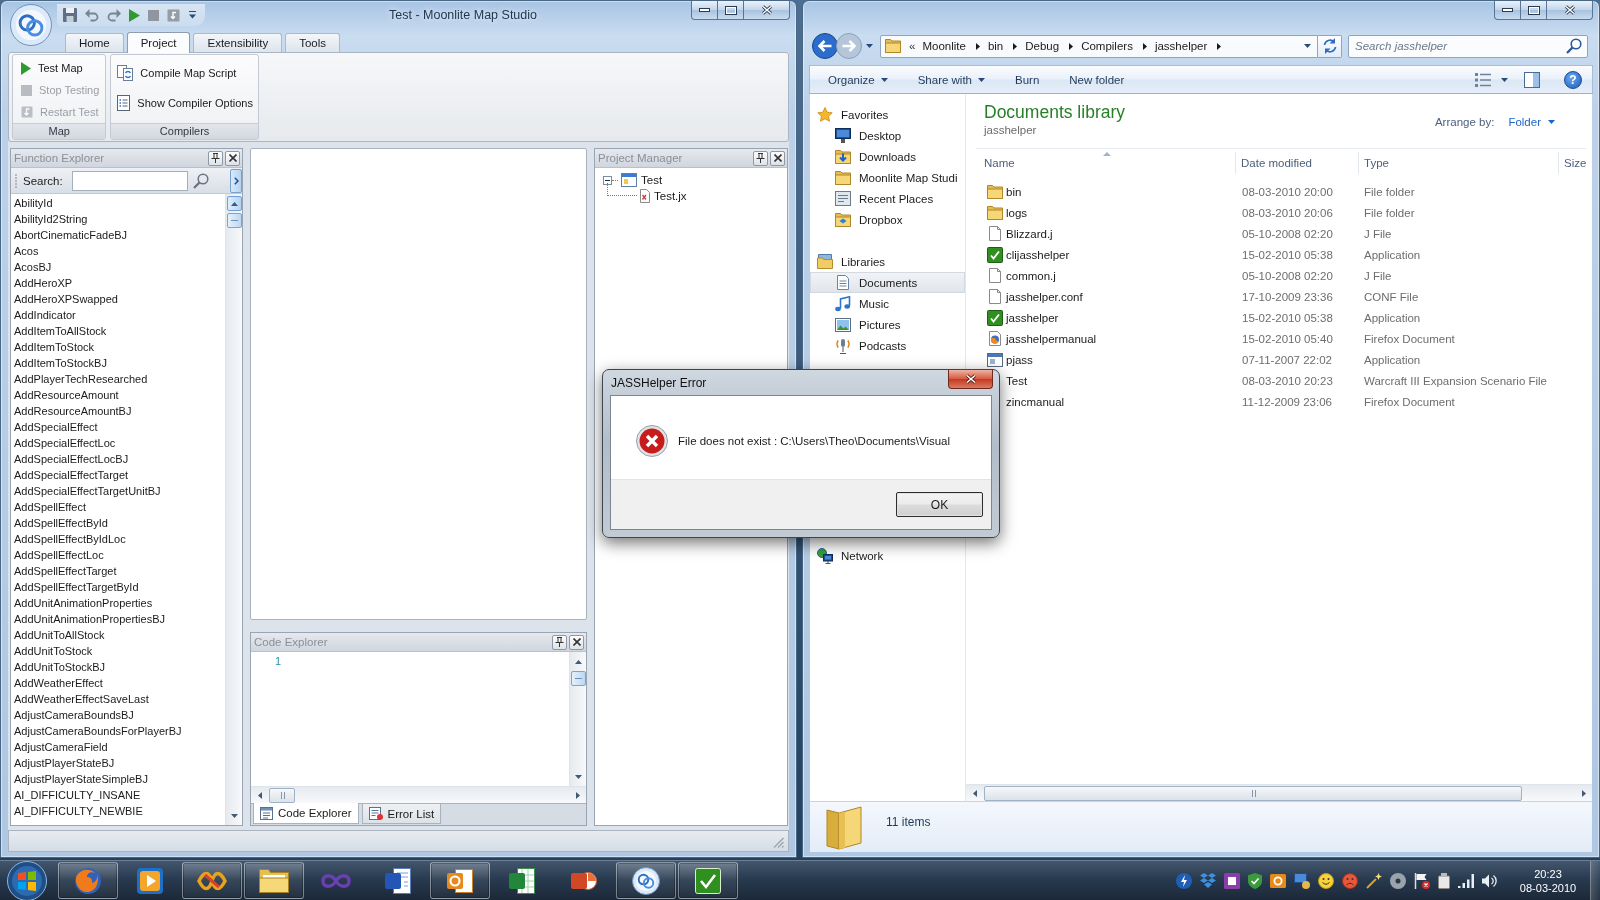 The height and width of the screenshot is (900, 1600). Describe the element at coordinates (118, 299) in the screenshot. I see `function-list-item: AddHeroXPSwapped` at that location.